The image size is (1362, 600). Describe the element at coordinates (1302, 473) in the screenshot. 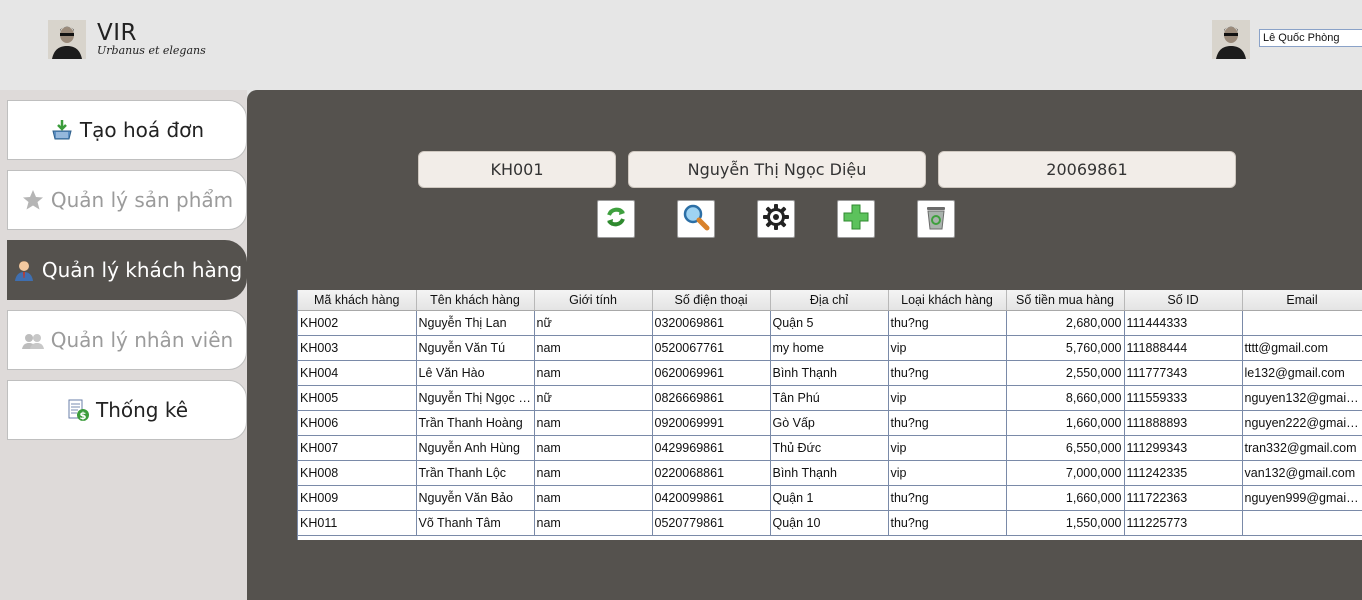

I see `table-cell: van132@gmail.com` at that location.